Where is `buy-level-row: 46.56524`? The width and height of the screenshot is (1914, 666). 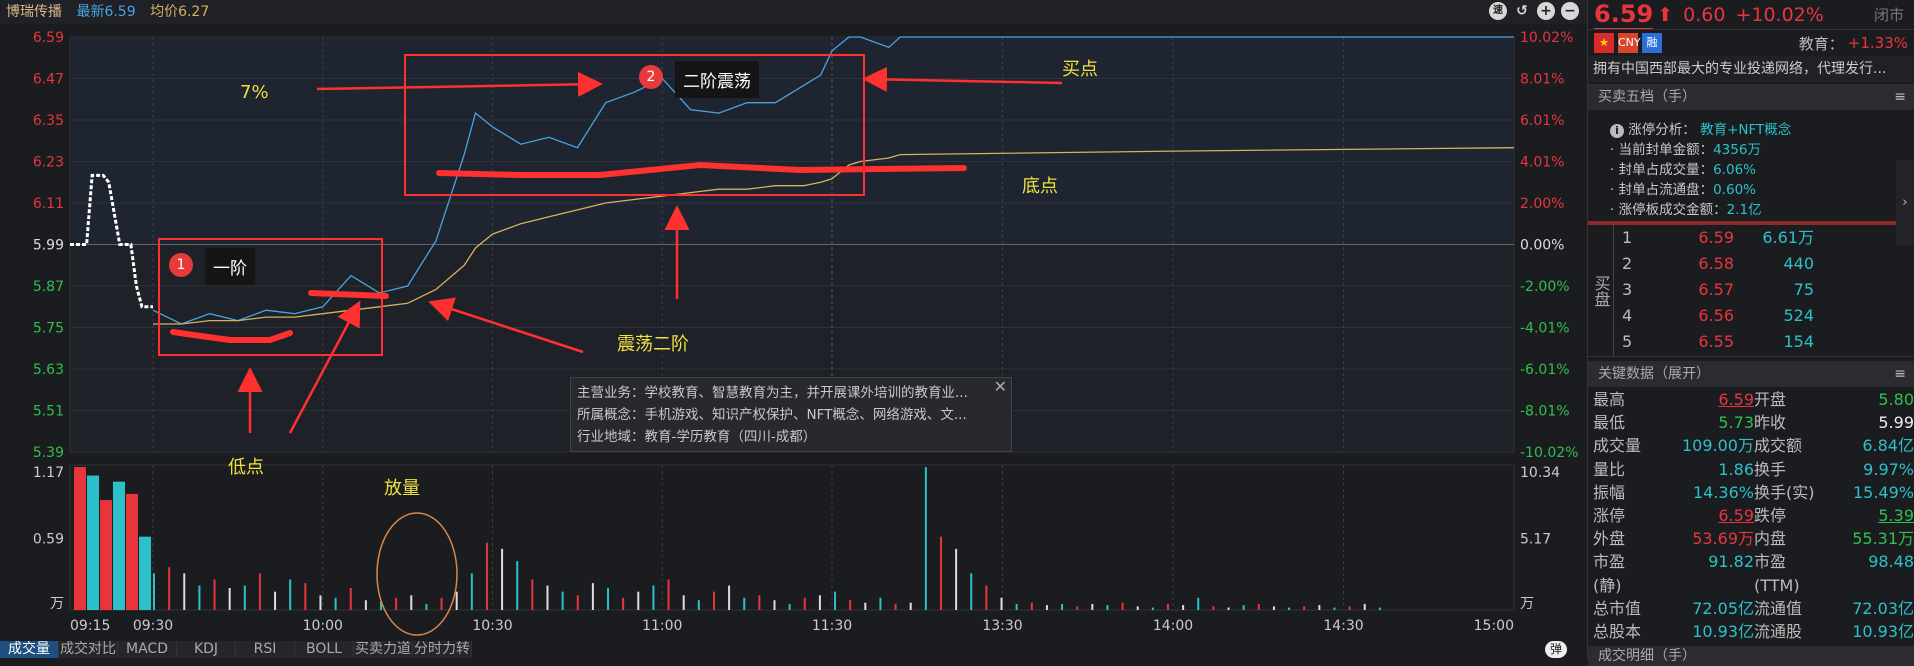
buy-level-row: 46.56524 is located at coordinates (1764, 316).